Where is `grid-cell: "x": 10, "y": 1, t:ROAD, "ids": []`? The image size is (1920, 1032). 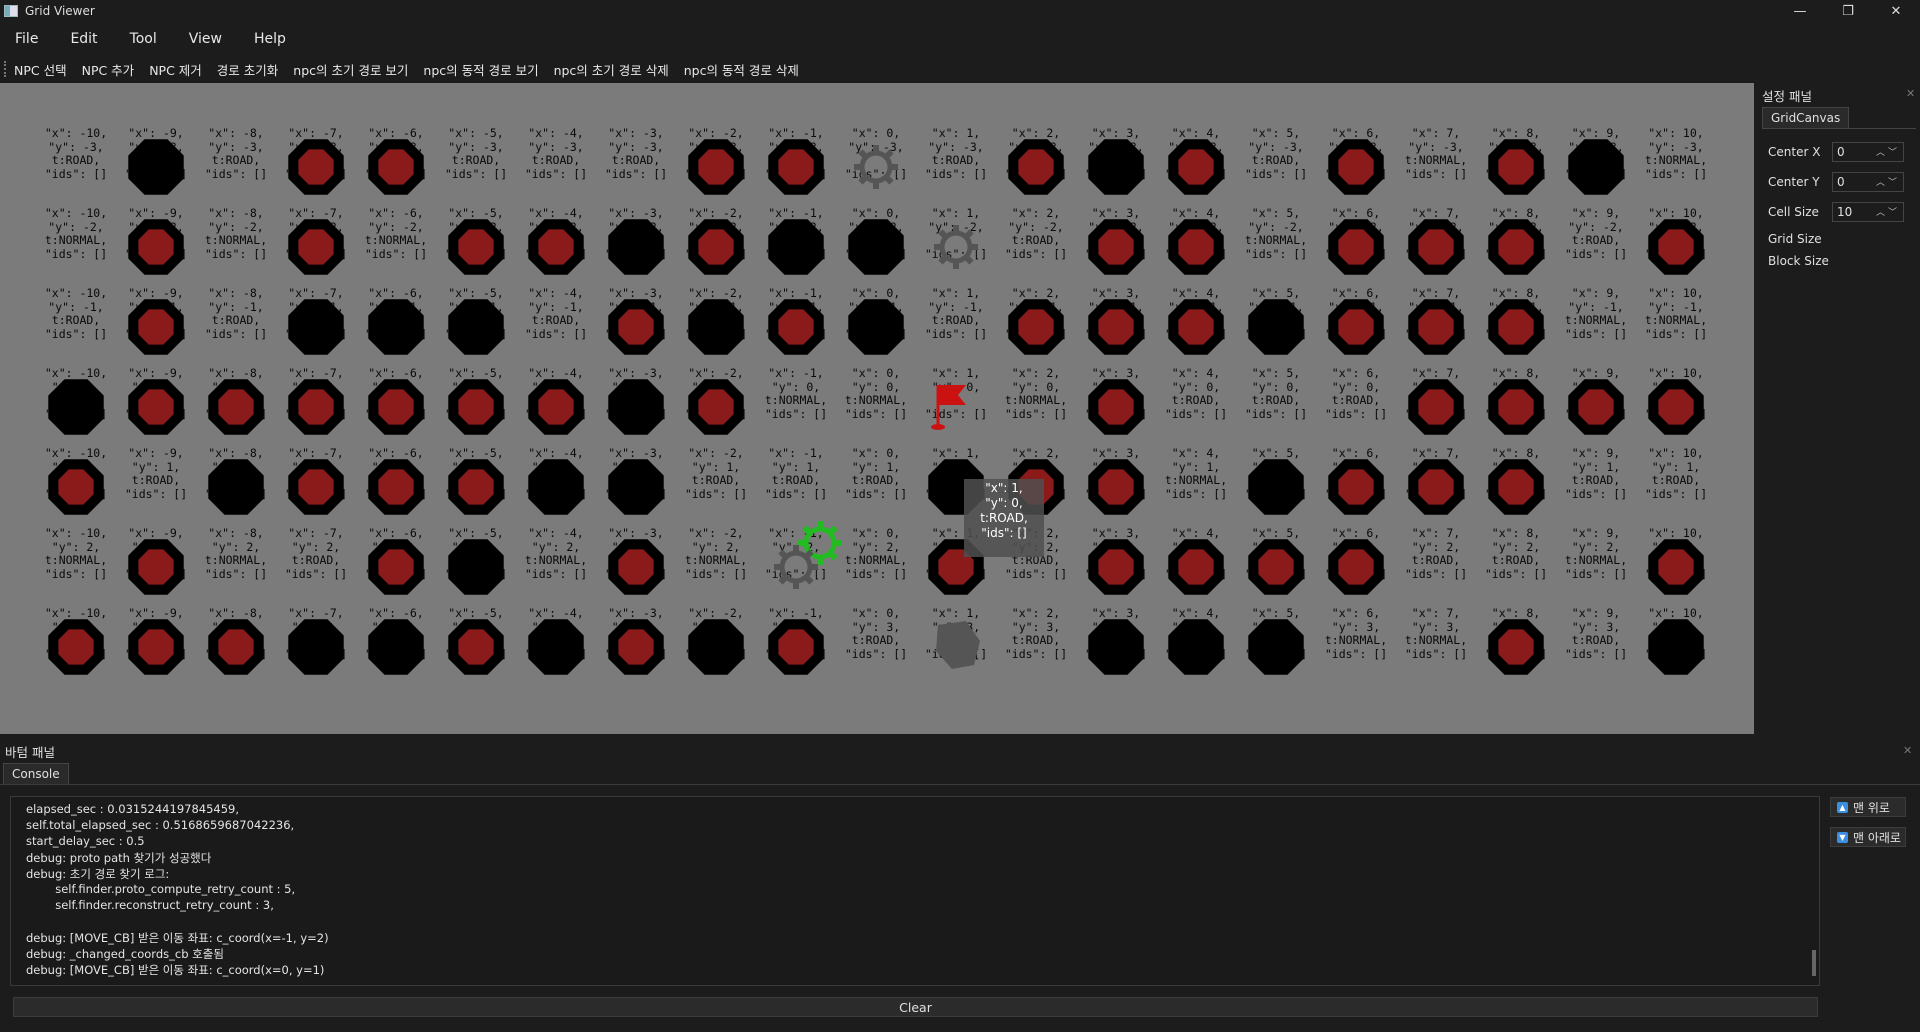
grid-cell: "x": 10, "y": 1, t:ROAD, "ids": [] is located at coordinates (1676, 486).